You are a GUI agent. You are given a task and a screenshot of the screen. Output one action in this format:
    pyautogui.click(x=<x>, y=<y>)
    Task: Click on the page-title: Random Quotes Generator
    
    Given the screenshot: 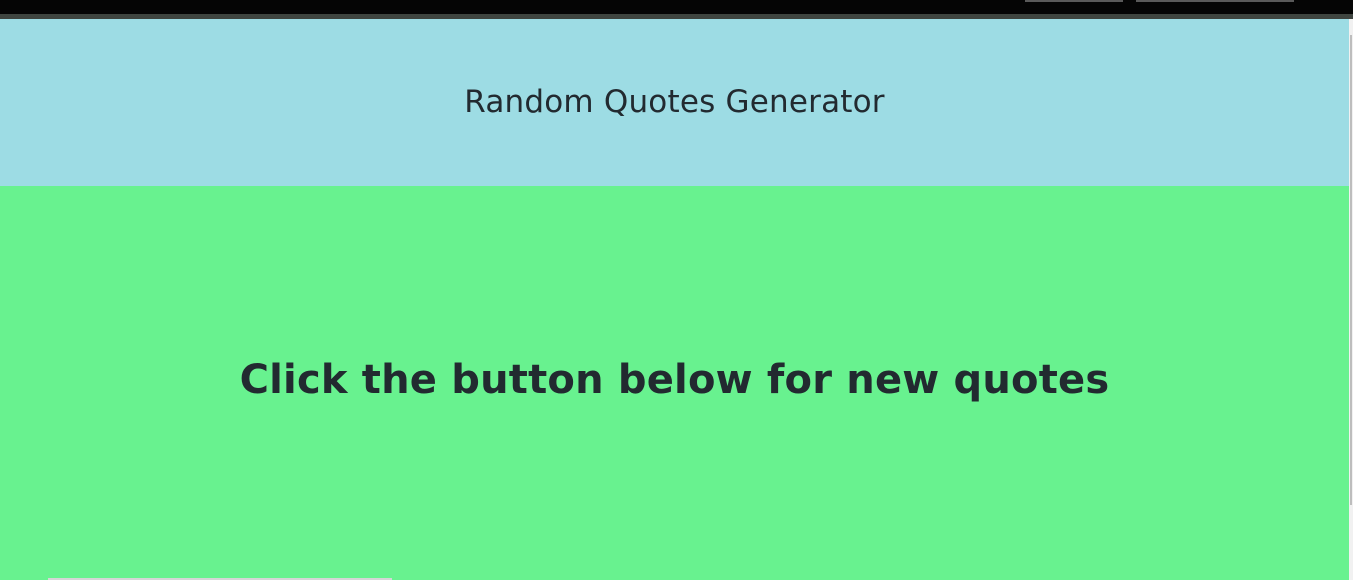 What is the action you would take?
    pyautogui.click(x=674, y=102)
    